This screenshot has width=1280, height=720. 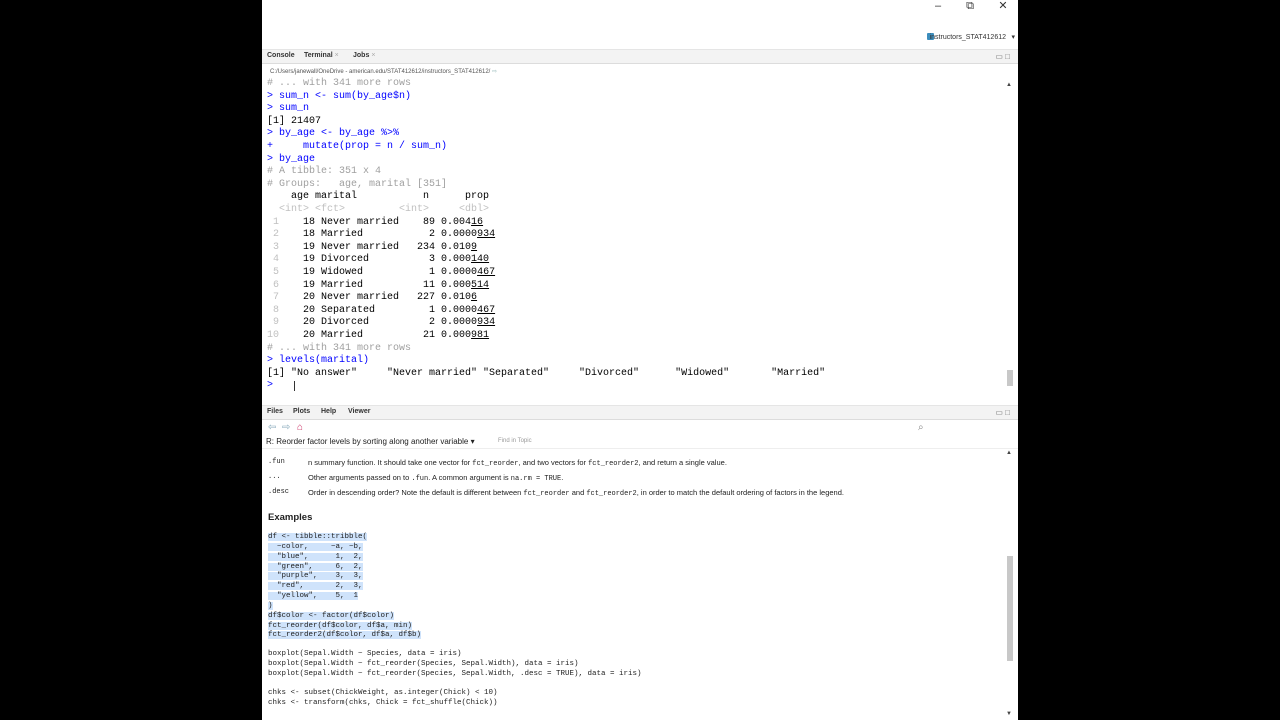 I want to click on inline-code: .fun, so click(x=420, y=479).